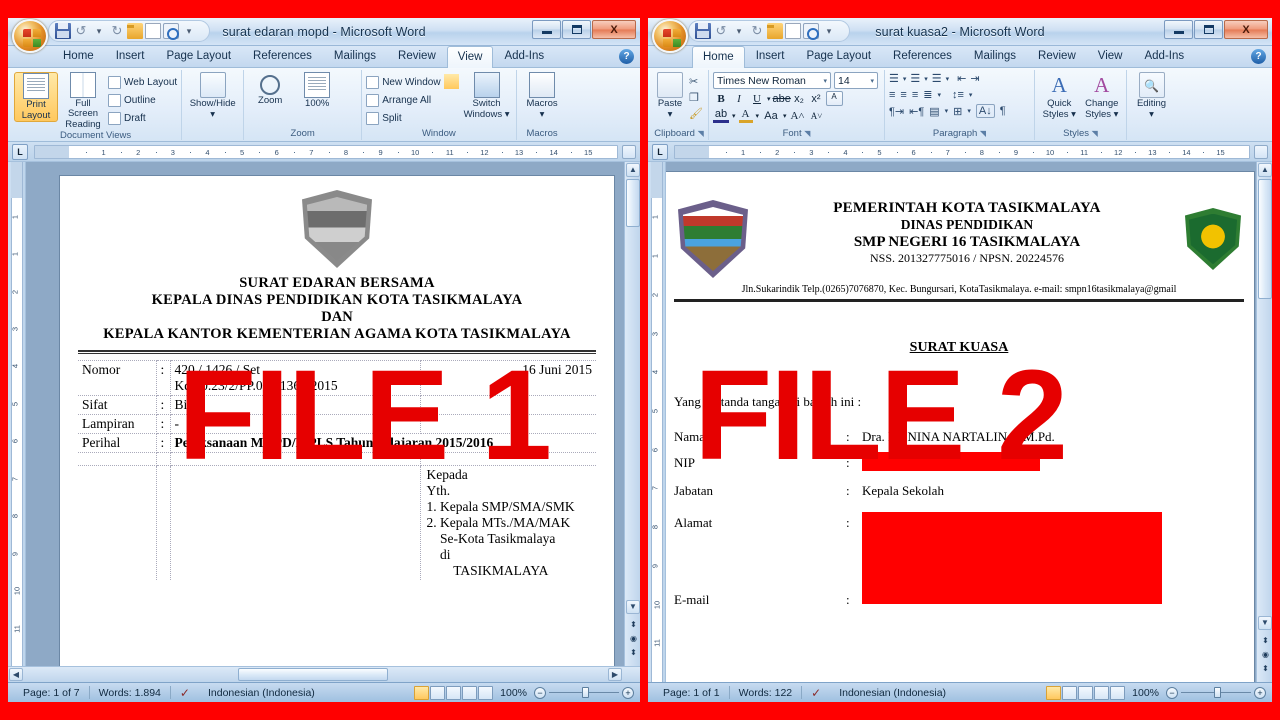 The width and height of the screenshot is (1280, 720). What do you see at coordinates (324, 674) in the screenshot?
I see `horizontal-scrollbar-left: ◀ ▶` at bounding box center [324, 674].